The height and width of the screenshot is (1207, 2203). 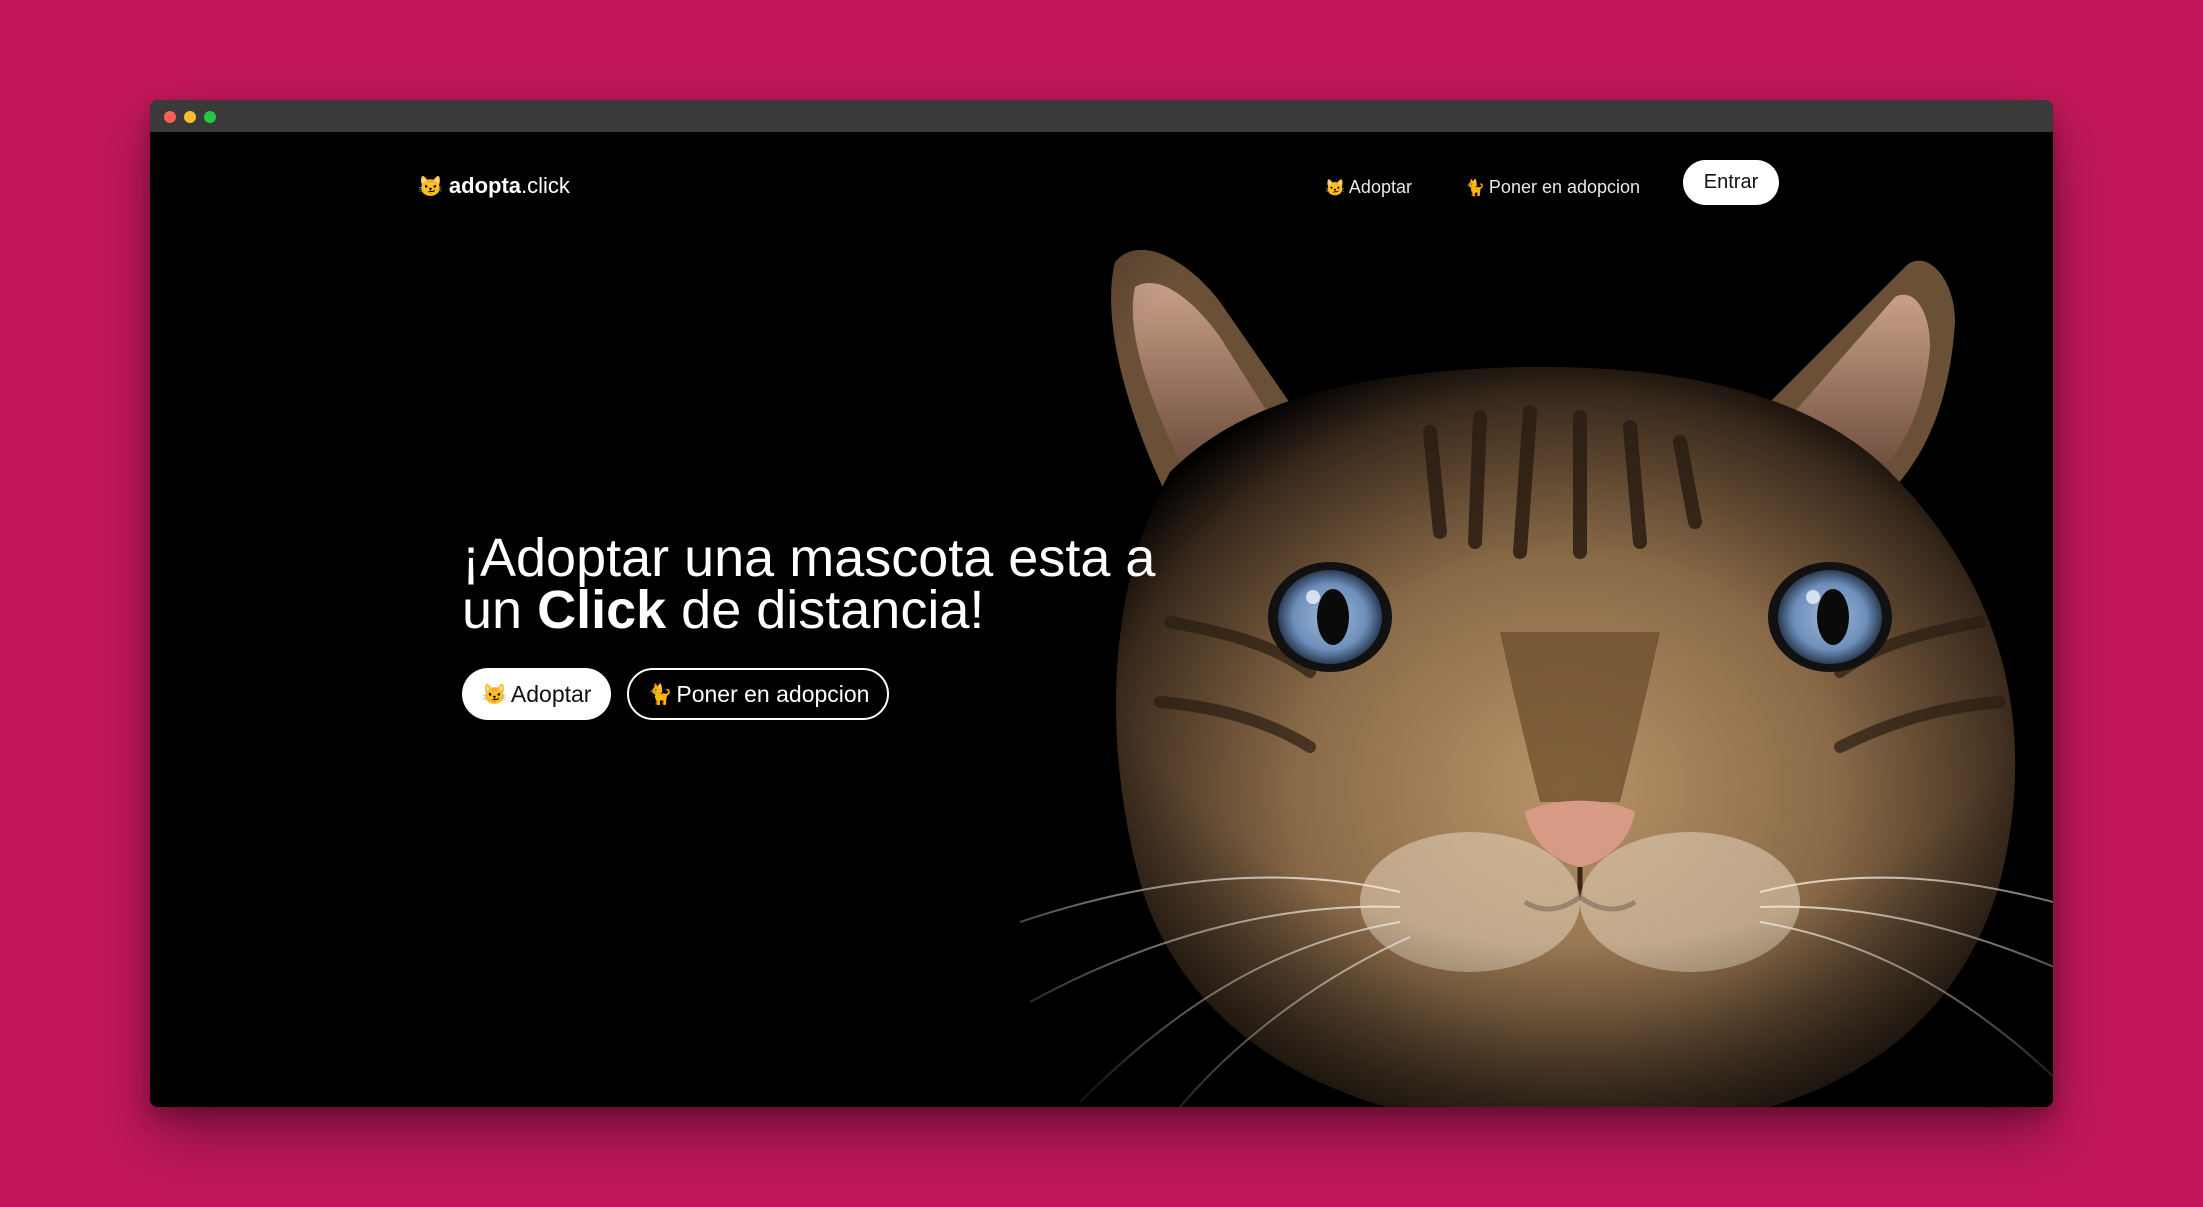 What do you see at coordinates (210, 117) in the screenshot?
I see `maximize-window-button` at bounding box center [210, 117].